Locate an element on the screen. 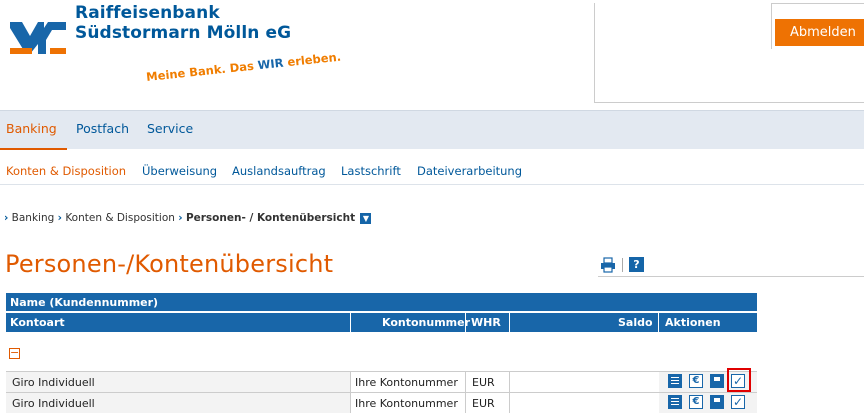 The image size is (864, 413). main-navigation: Banking Postfach Service is located at coordinates (432, 130).